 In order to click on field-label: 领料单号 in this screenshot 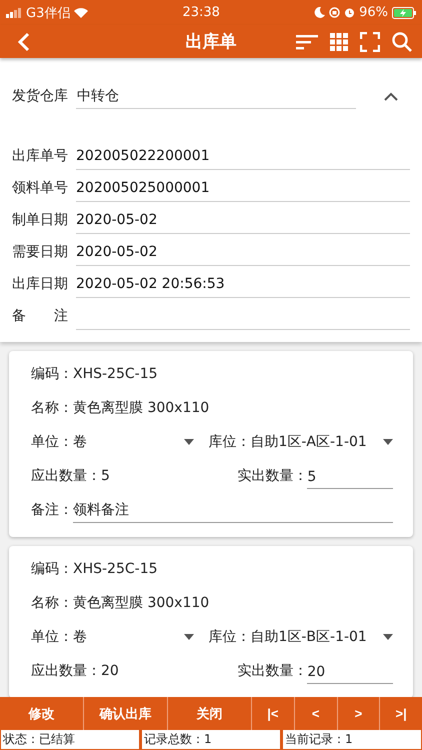, I will do `click(40, 188)`.